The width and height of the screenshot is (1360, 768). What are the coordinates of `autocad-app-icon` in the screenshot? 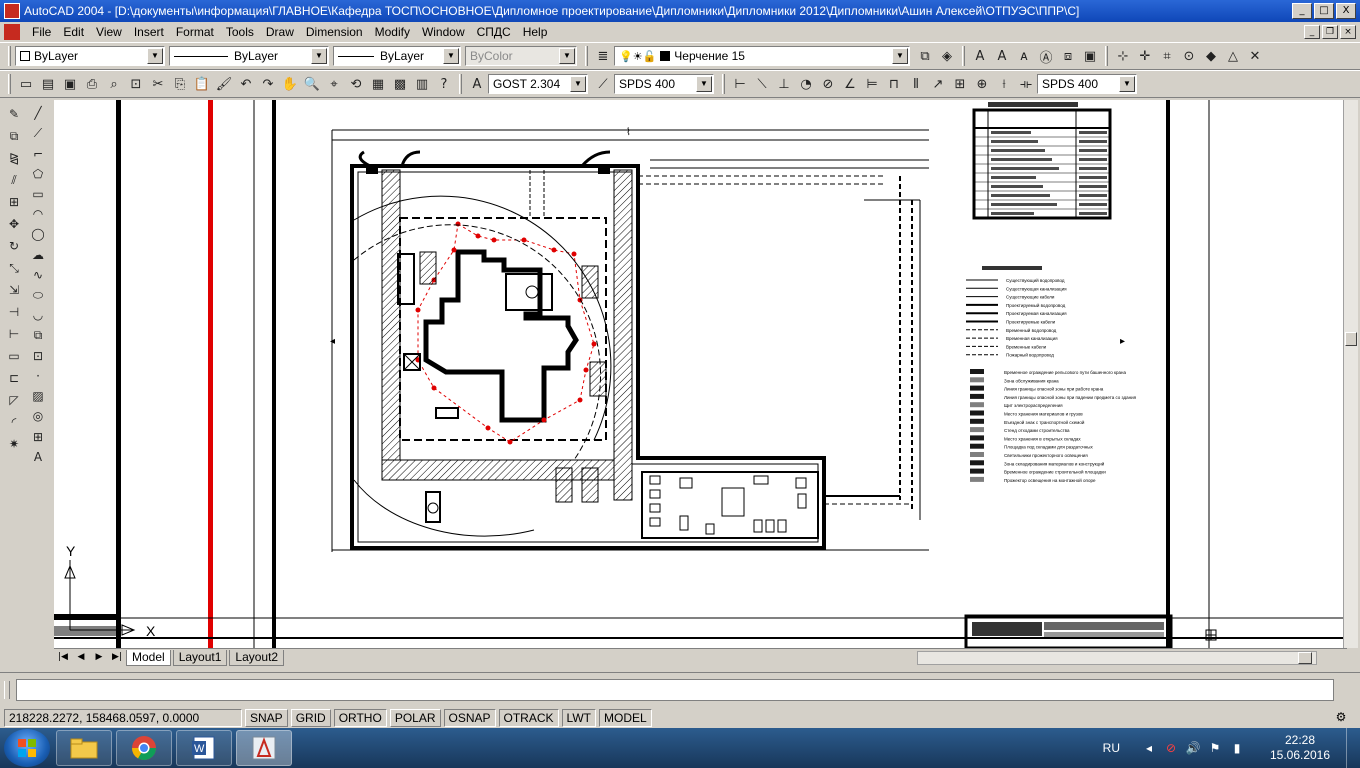 It's located at (12, 11).